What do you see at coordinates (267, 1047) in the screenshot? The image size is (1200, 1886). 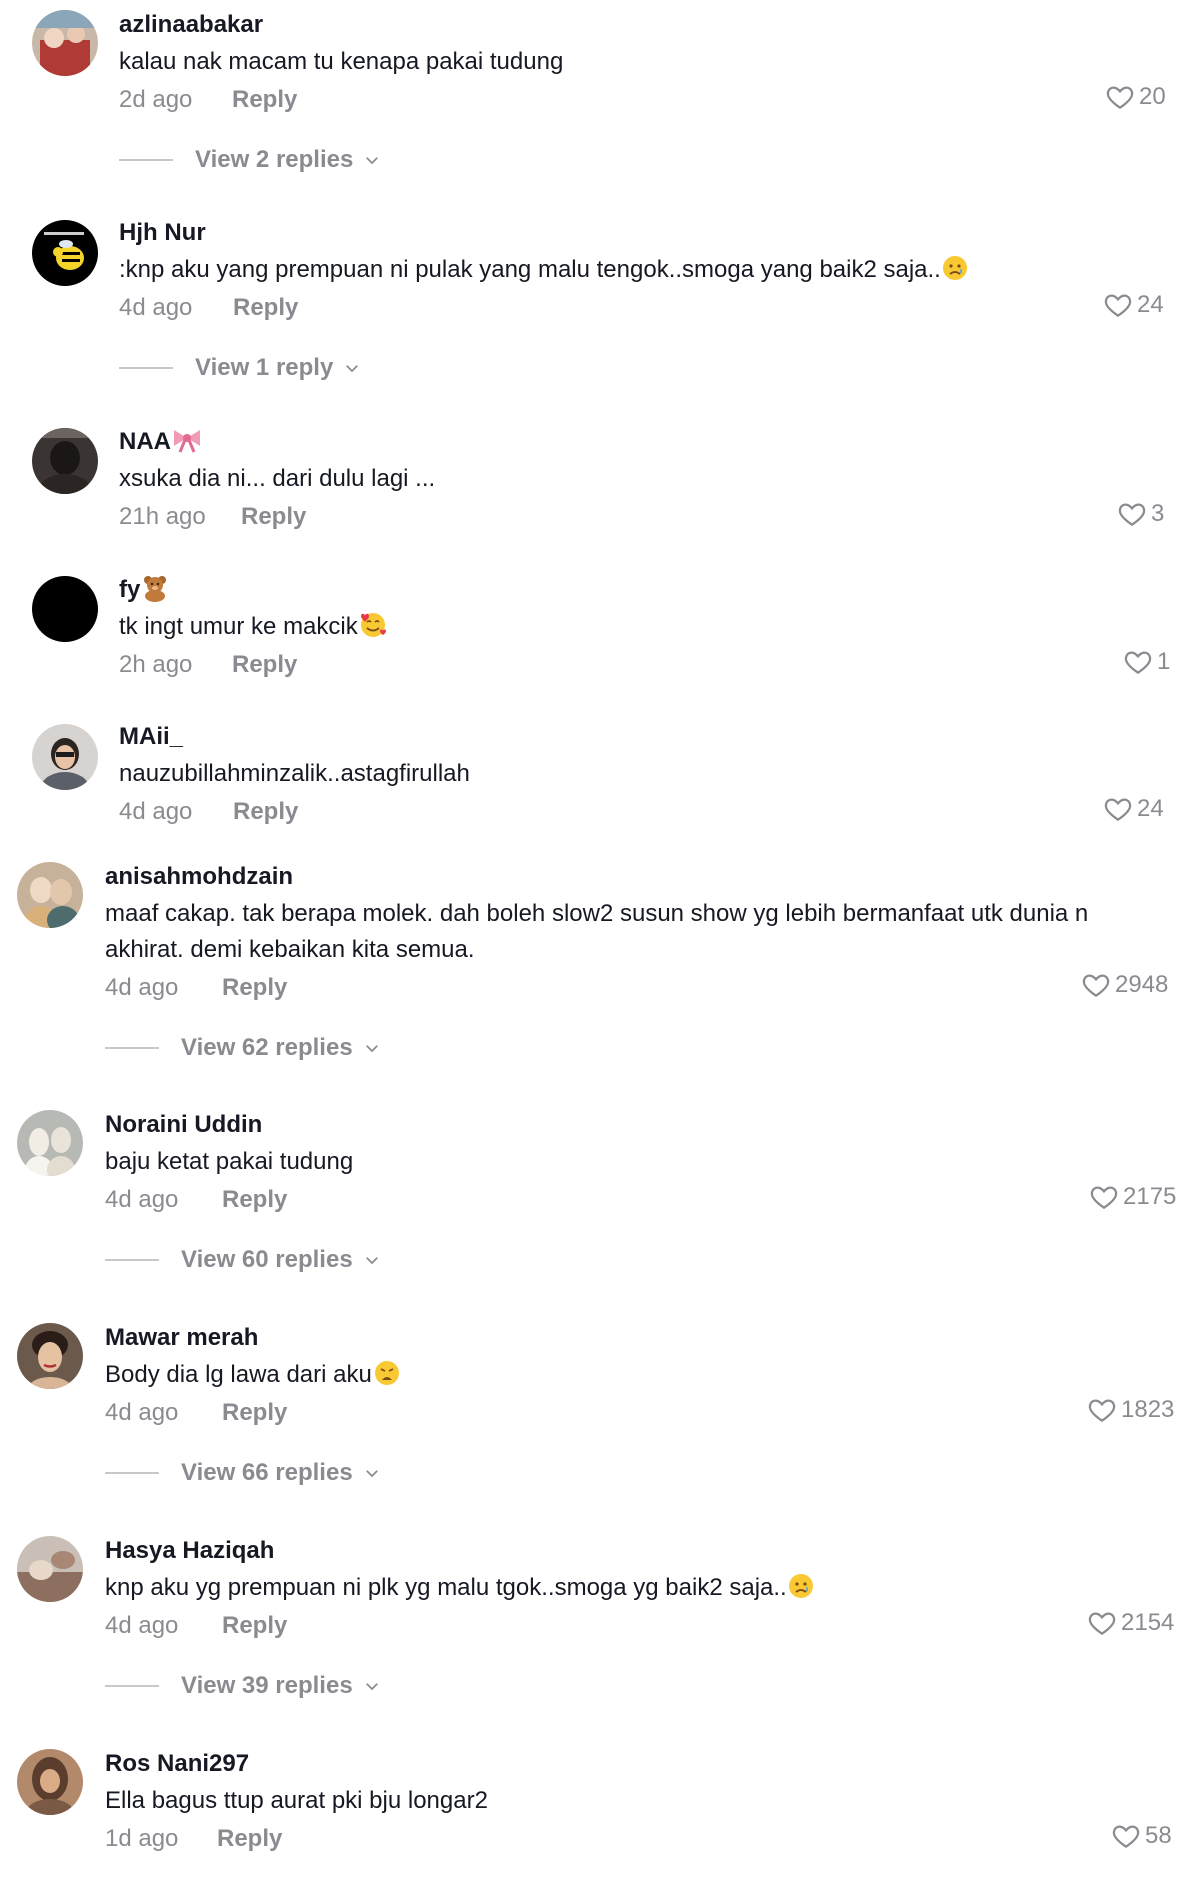 I see `view-replies-label: View 62 replies` at bounding box center [267, 1047].